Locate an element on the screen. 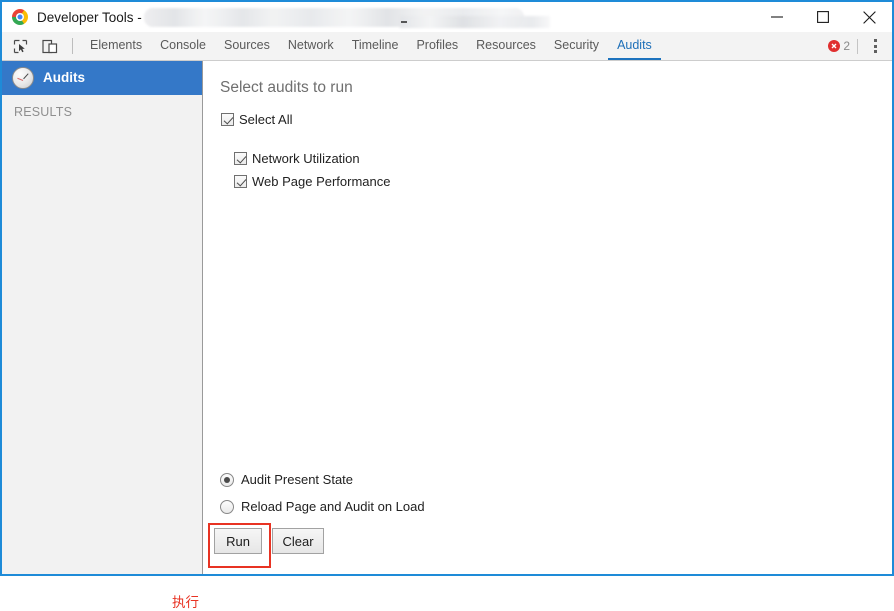 This screenshot has height=611, width=894. tab-label: Security is located at coordinates (576, 45).